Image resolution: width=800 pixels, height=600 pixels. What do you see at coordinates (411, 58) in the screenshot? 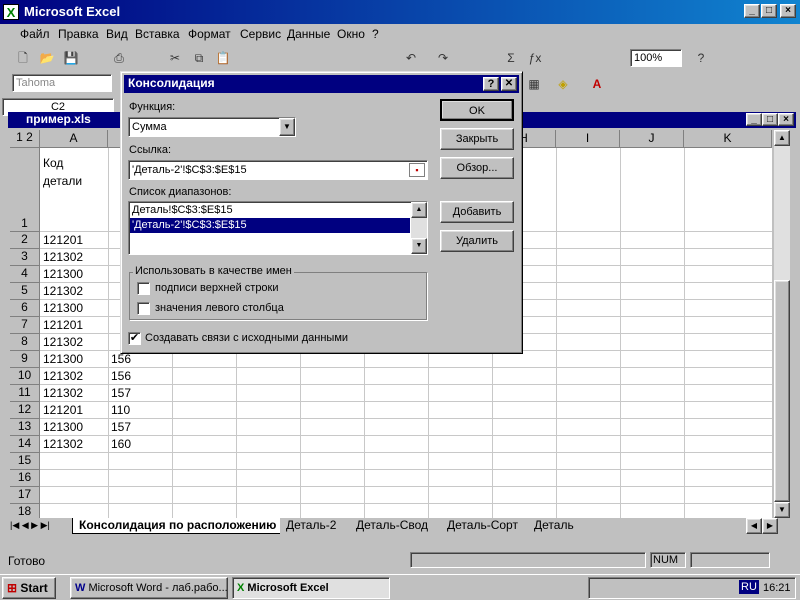
I see `undo-icon: ↶` at bounding box center [411, 58].